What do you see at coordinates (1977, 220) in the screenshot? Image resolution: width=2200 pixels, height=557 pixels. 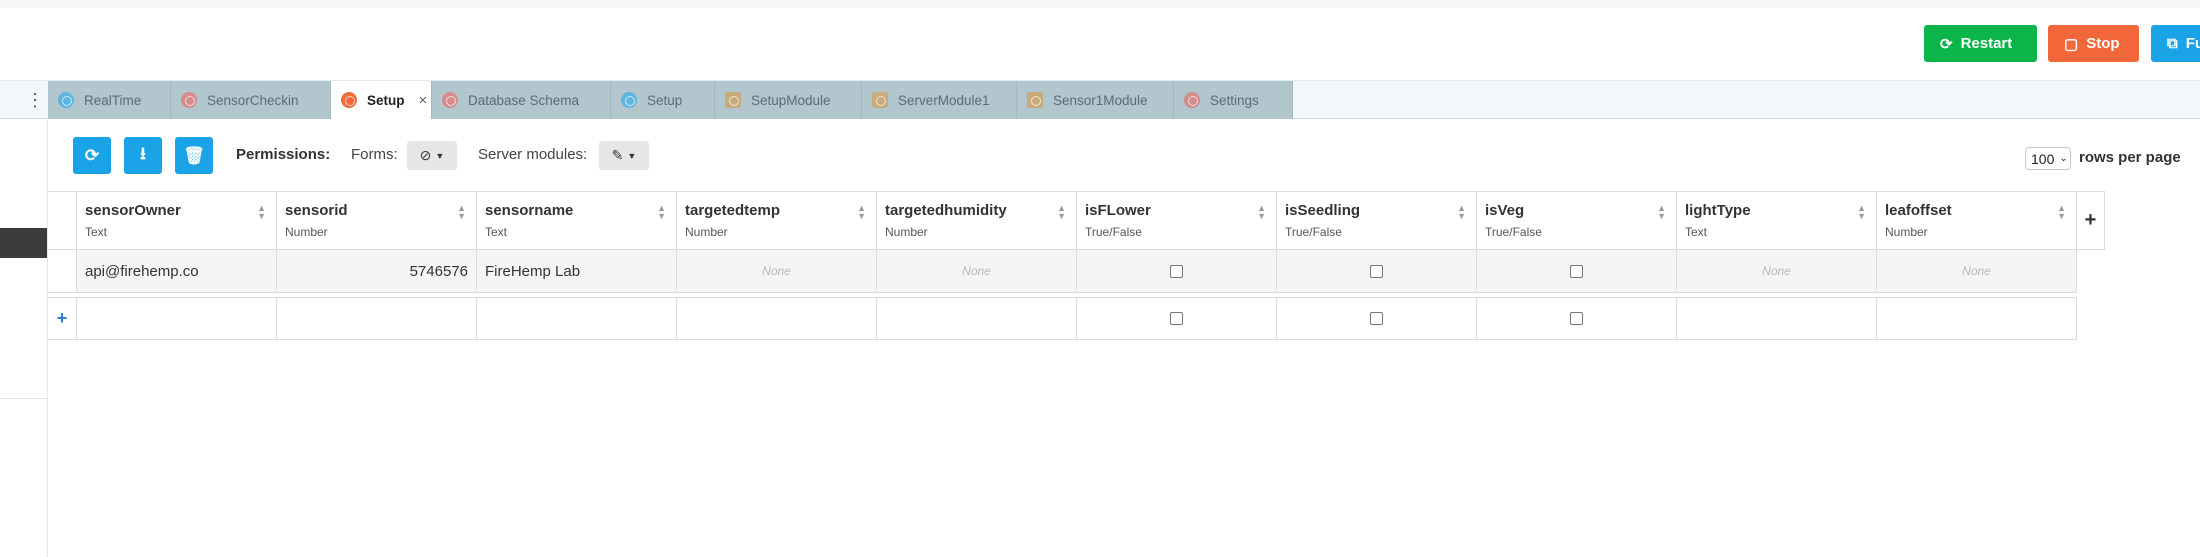 I see `column-header: leafoffset Number ▲ ▼` at bounding box center [1977, 220].